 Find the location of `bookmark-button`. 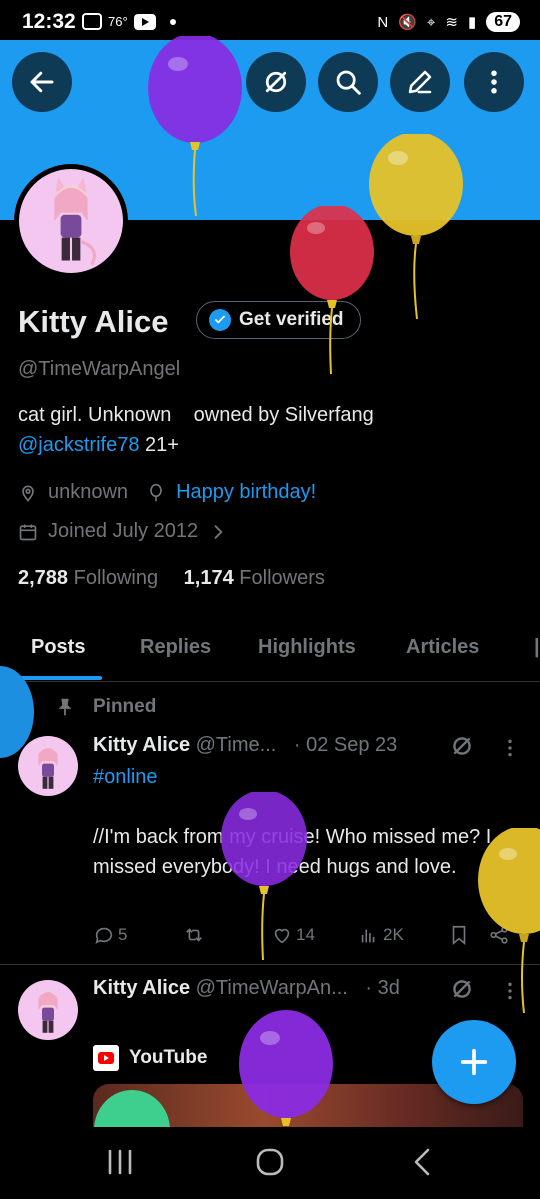

bookmark-button is located at coordinates (459, 935).